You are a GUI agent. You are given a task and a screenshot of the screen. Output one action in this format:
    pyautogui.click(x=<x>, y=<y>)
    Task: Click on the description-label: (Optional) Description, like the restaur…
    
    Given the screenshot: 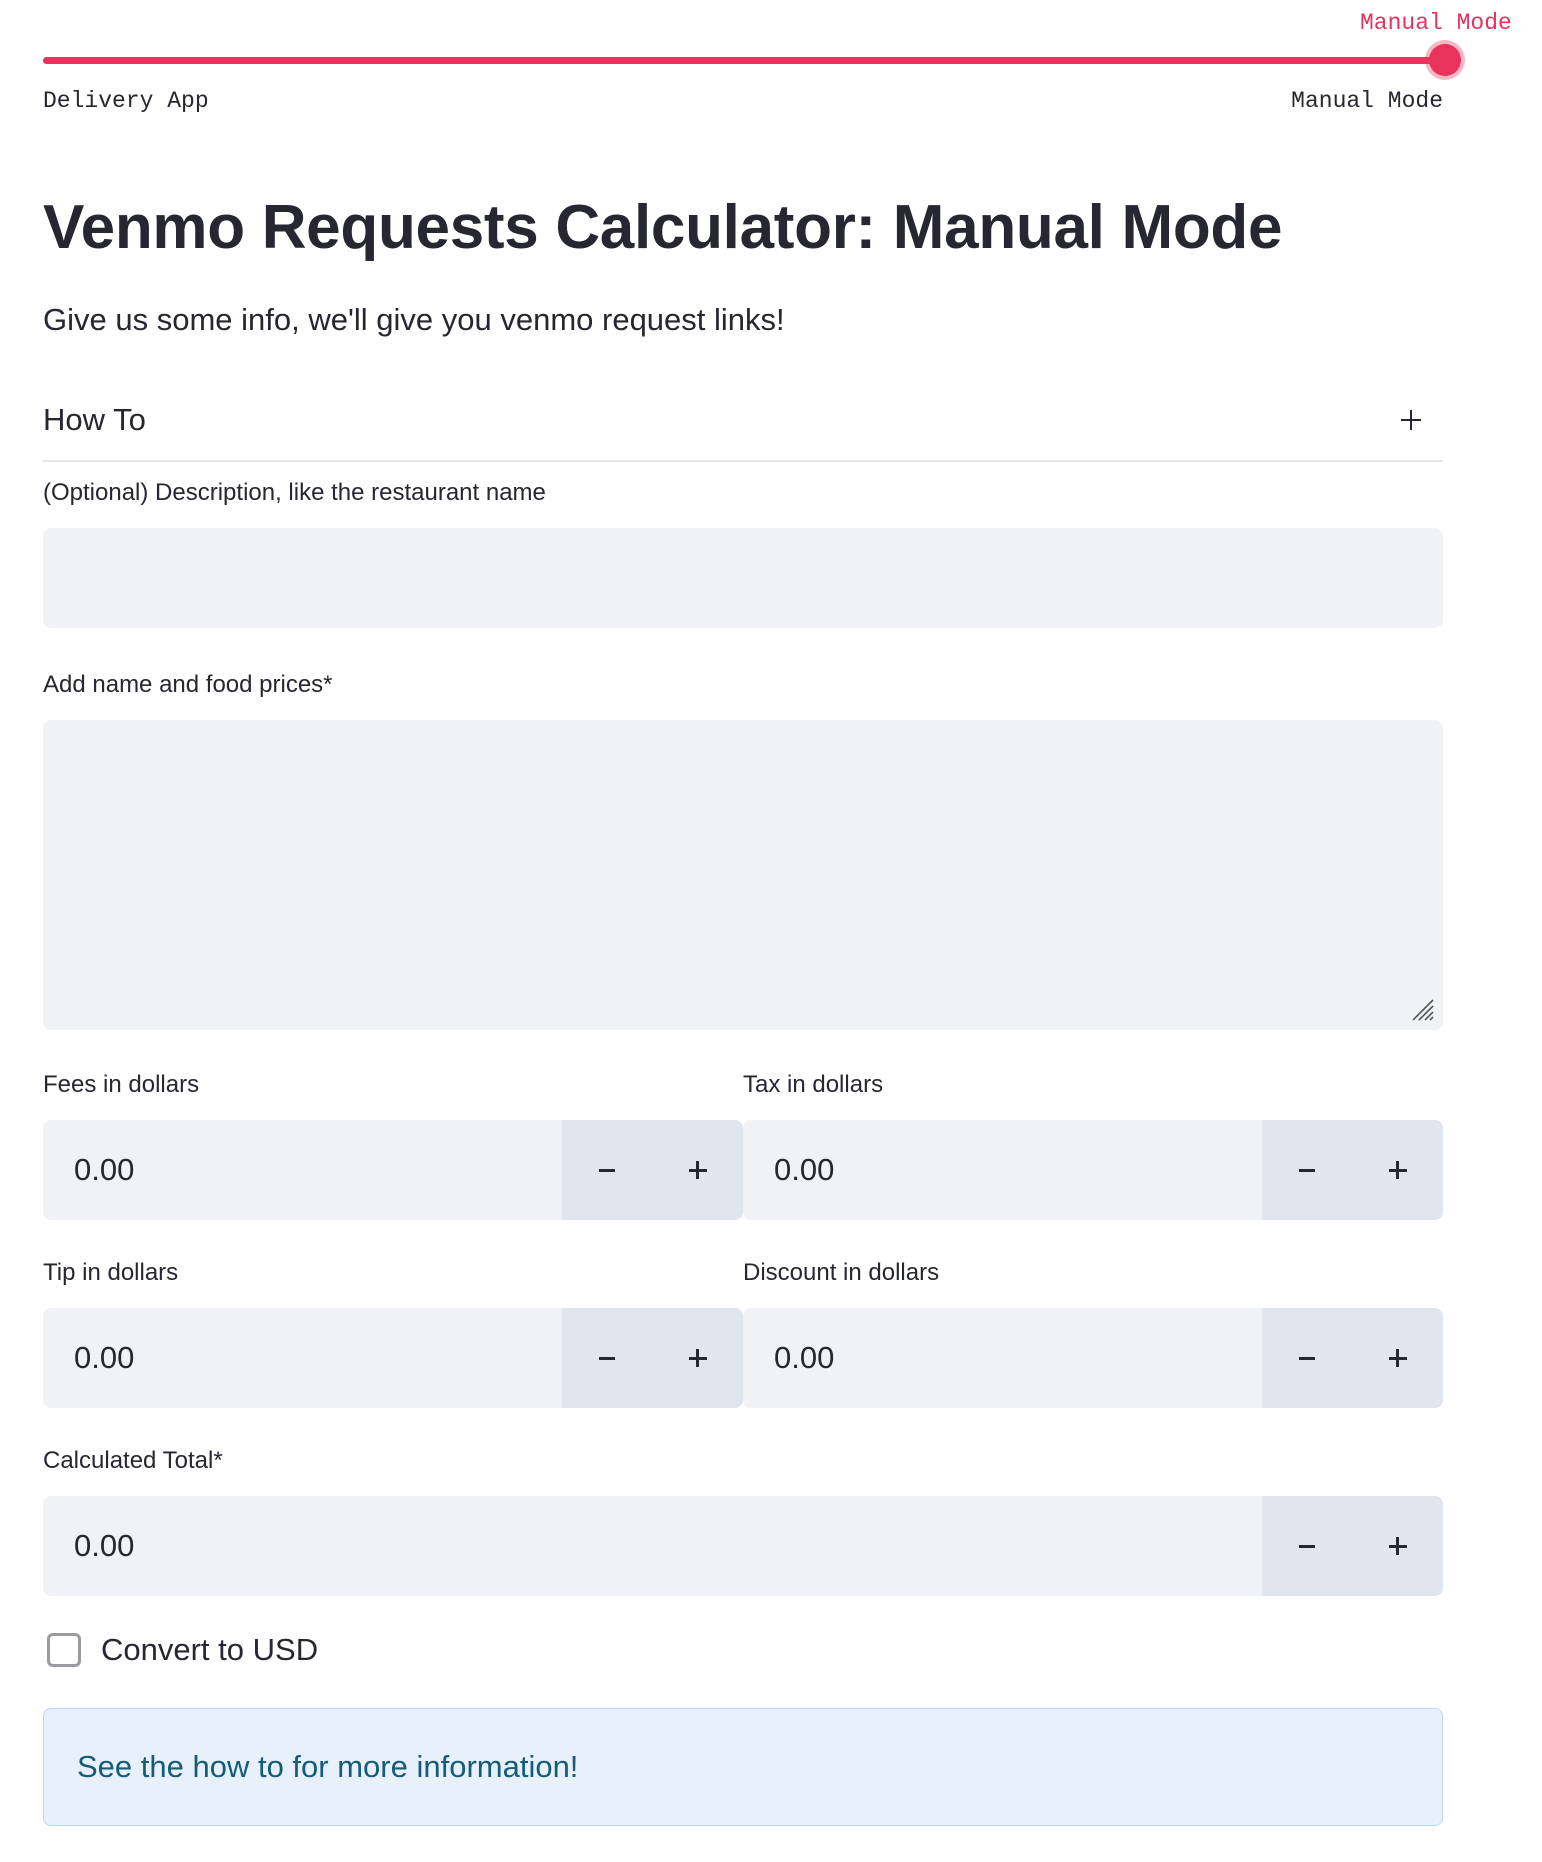 What is the action you would take?
    pyautogui.click(x=294, y=492)
    